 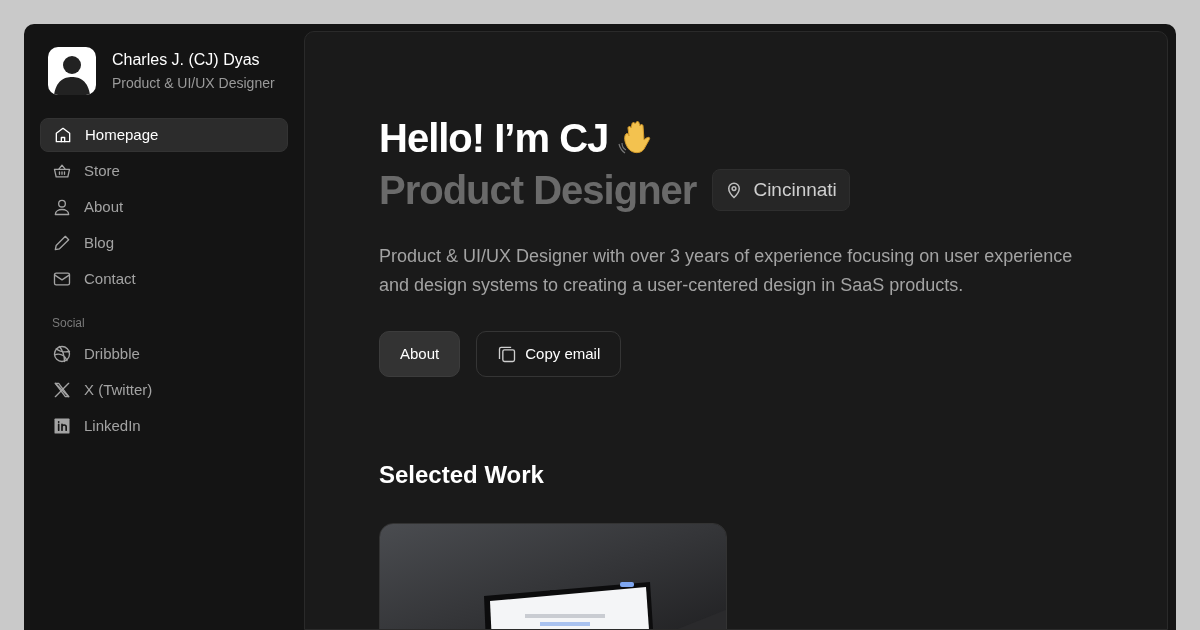 What do you see at coordinates (72, 71) in the screenshot?
I see `avatar` at bounding box center [72, 71].